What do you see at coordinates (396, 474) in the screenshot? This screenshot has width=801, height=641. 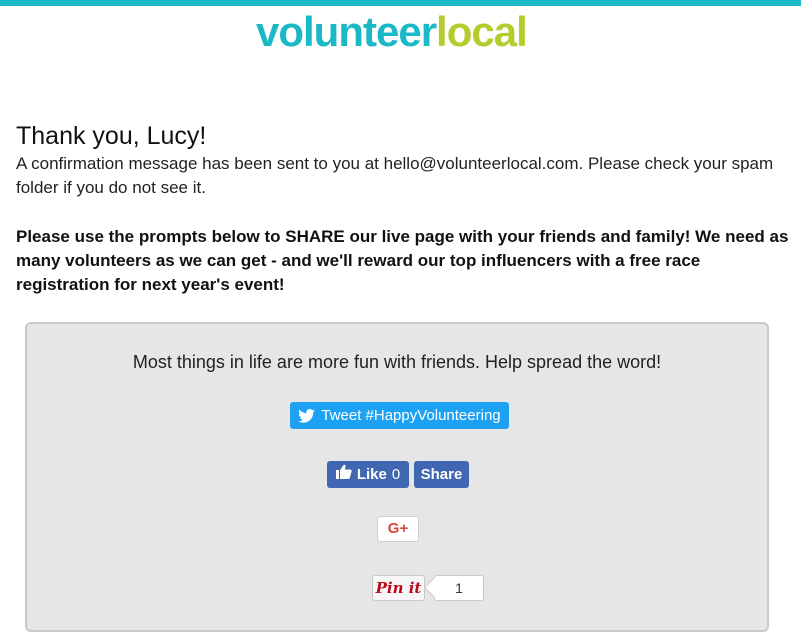 I see `like-count: 0` at bounding box center [396, 474].